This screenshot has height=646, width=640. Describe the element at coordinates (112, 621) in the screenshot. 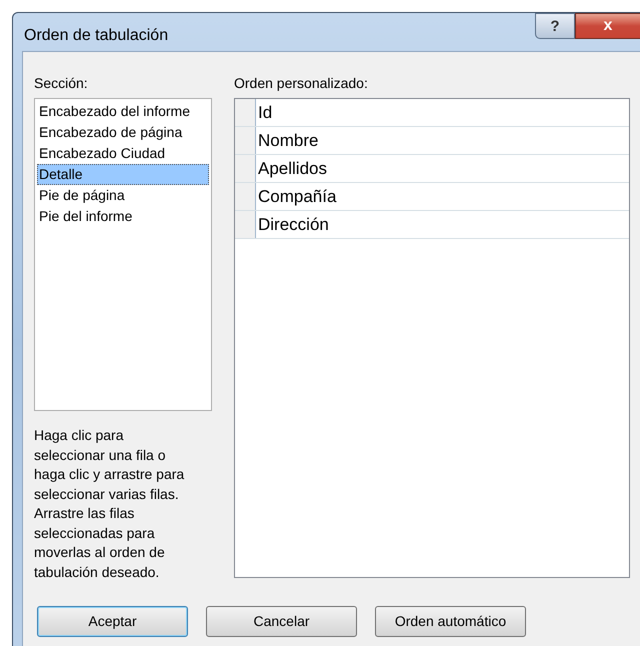

I see `dialog-button: Aceptar` at that location.